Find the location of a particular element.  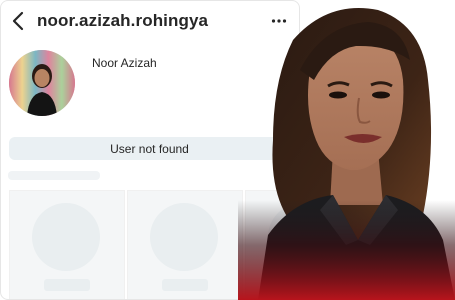

profile-username: noor.azizah.rohingya is located at coordinates (123, 20).